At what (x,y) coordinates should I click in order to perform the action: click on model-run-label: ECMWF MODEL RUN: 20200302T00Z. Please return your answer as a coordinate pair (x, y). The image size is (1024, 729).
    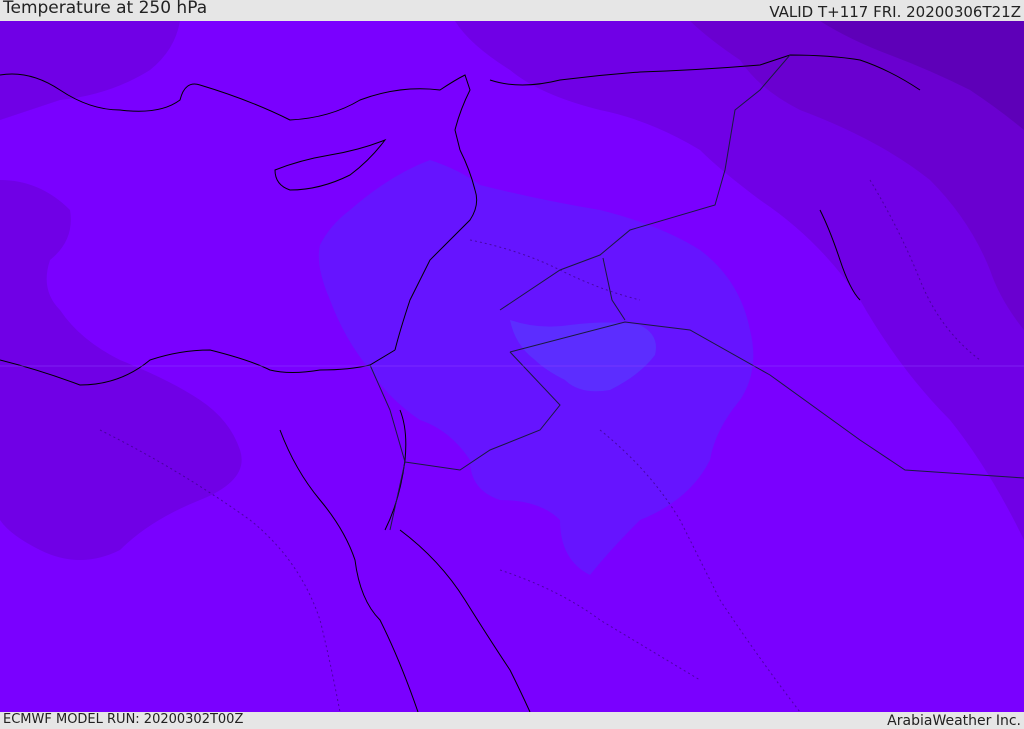
    Looking at the image, I should click on (123, 719).